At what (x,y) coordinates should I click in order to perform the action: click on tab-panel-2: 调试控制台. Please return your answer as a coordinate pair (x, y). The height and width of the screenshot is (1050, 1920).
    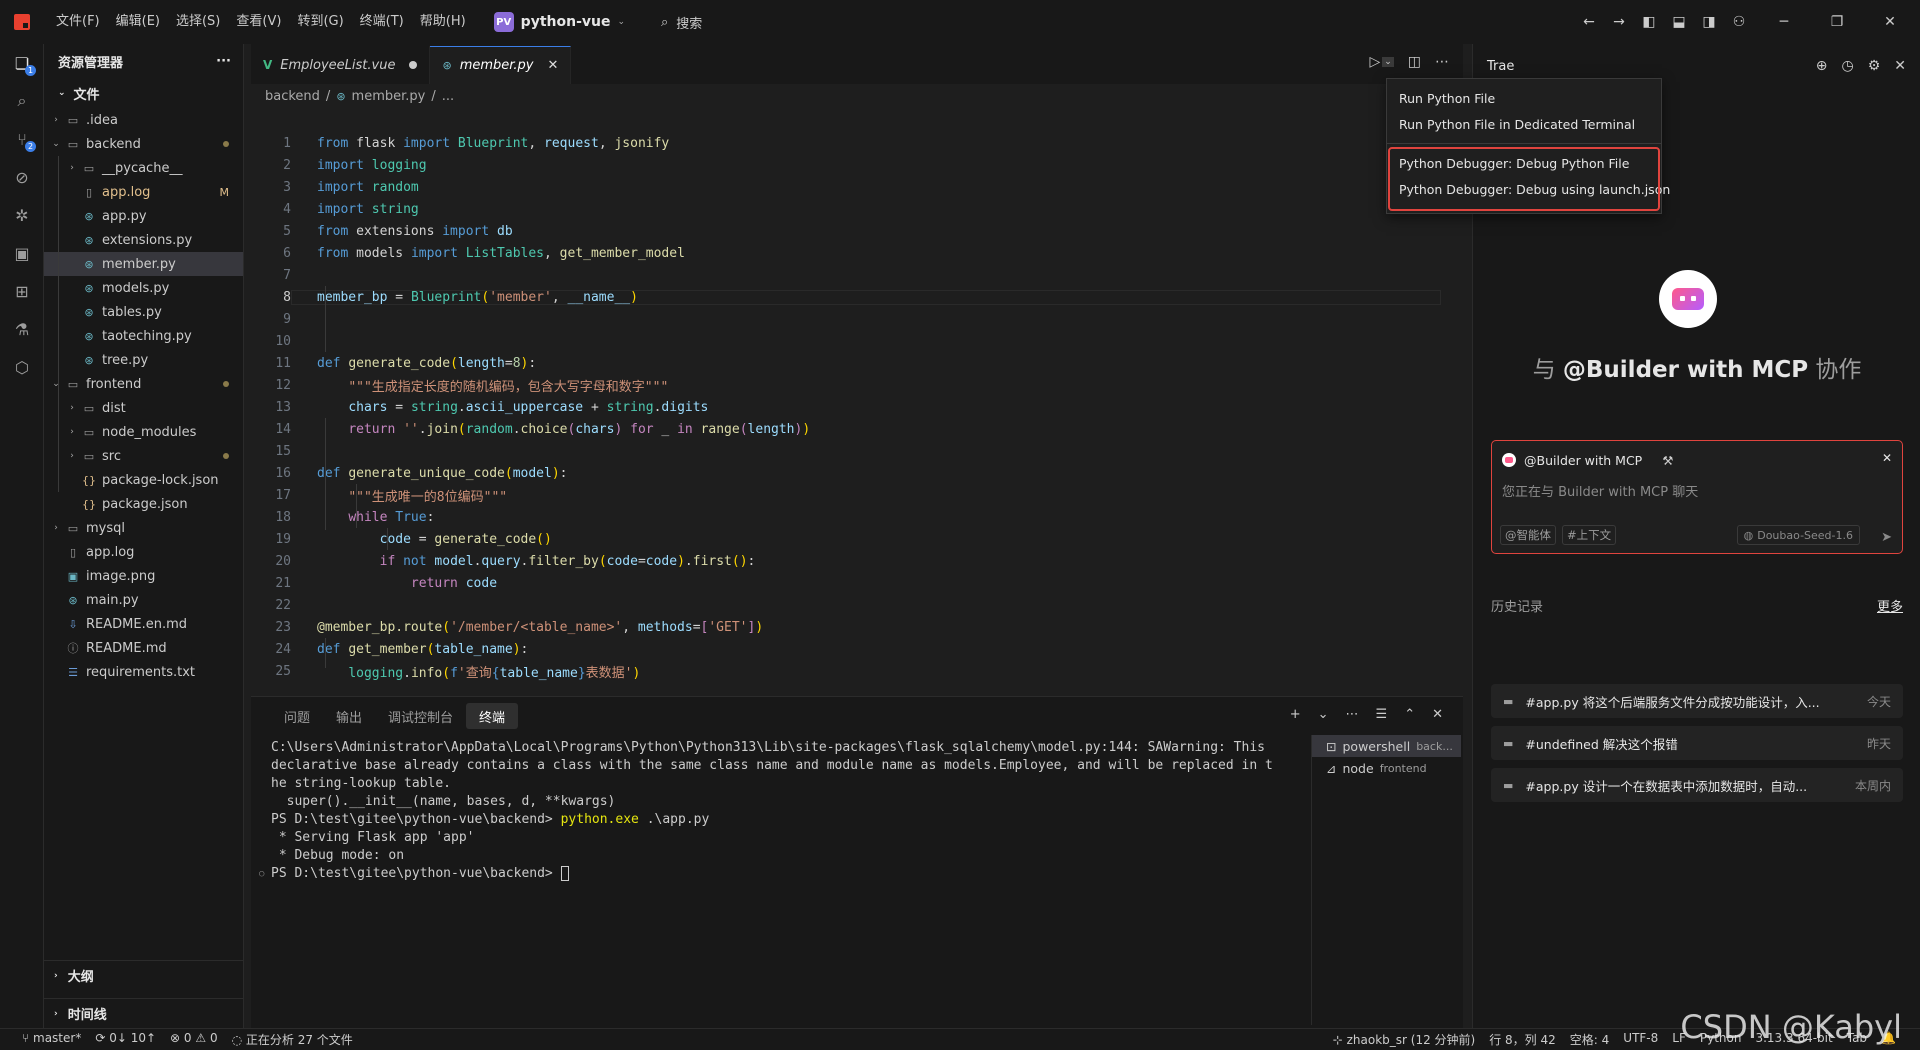
    Looking at the image, I should click on (420, 716).